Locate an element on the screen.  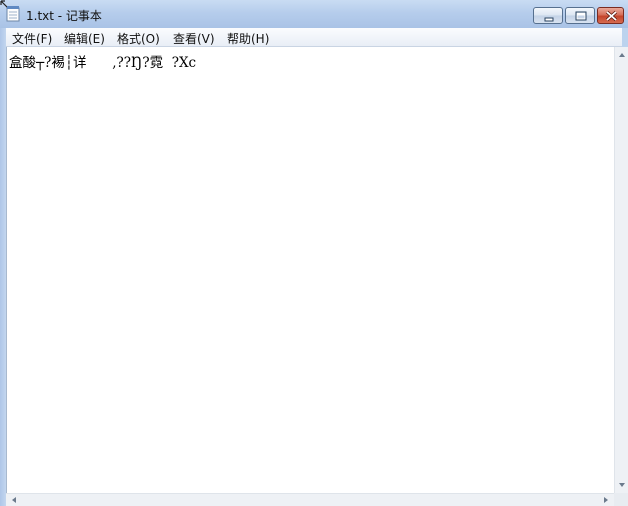
menu-format: 格式(O) is located at coordinates (138, 38).